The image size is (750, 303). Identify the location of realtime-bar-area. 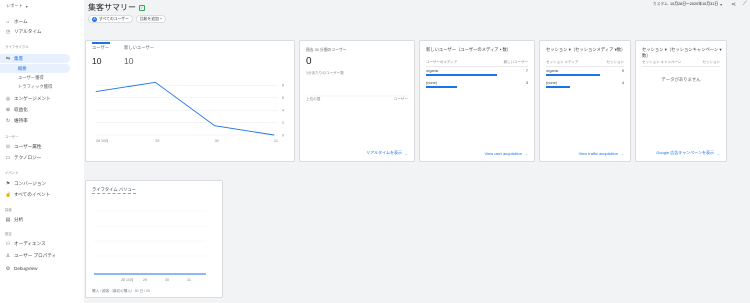
(358, 96).